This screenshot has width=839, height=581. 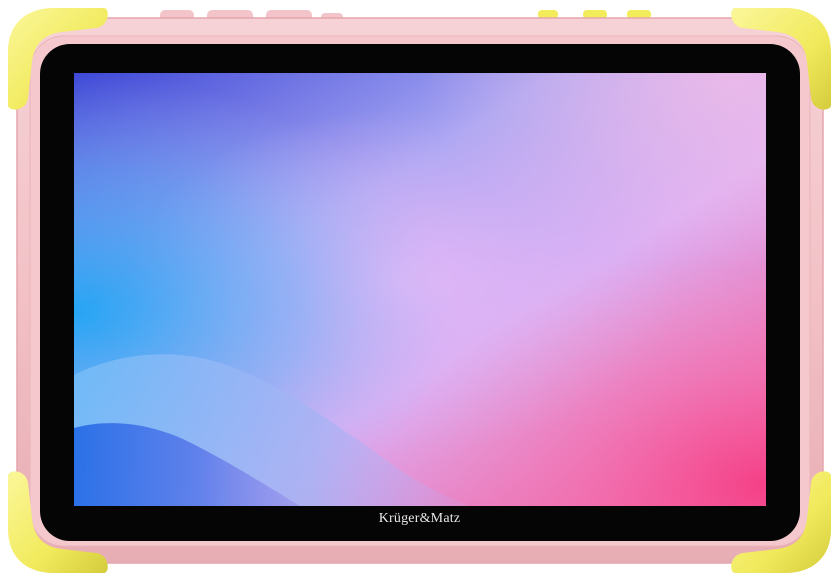 What do you see at coordinates (419, 518) in the screenshot?
I see `brand-logo: Krüger&Matz` at bounding box center [419, 518].